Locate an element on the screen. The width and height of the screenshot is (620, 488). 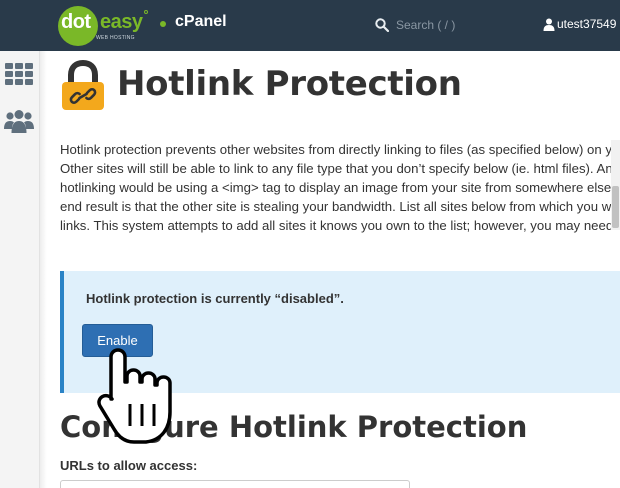
configure-section-title: Configure Hotlink Protection is located at coordinates (294, 427).